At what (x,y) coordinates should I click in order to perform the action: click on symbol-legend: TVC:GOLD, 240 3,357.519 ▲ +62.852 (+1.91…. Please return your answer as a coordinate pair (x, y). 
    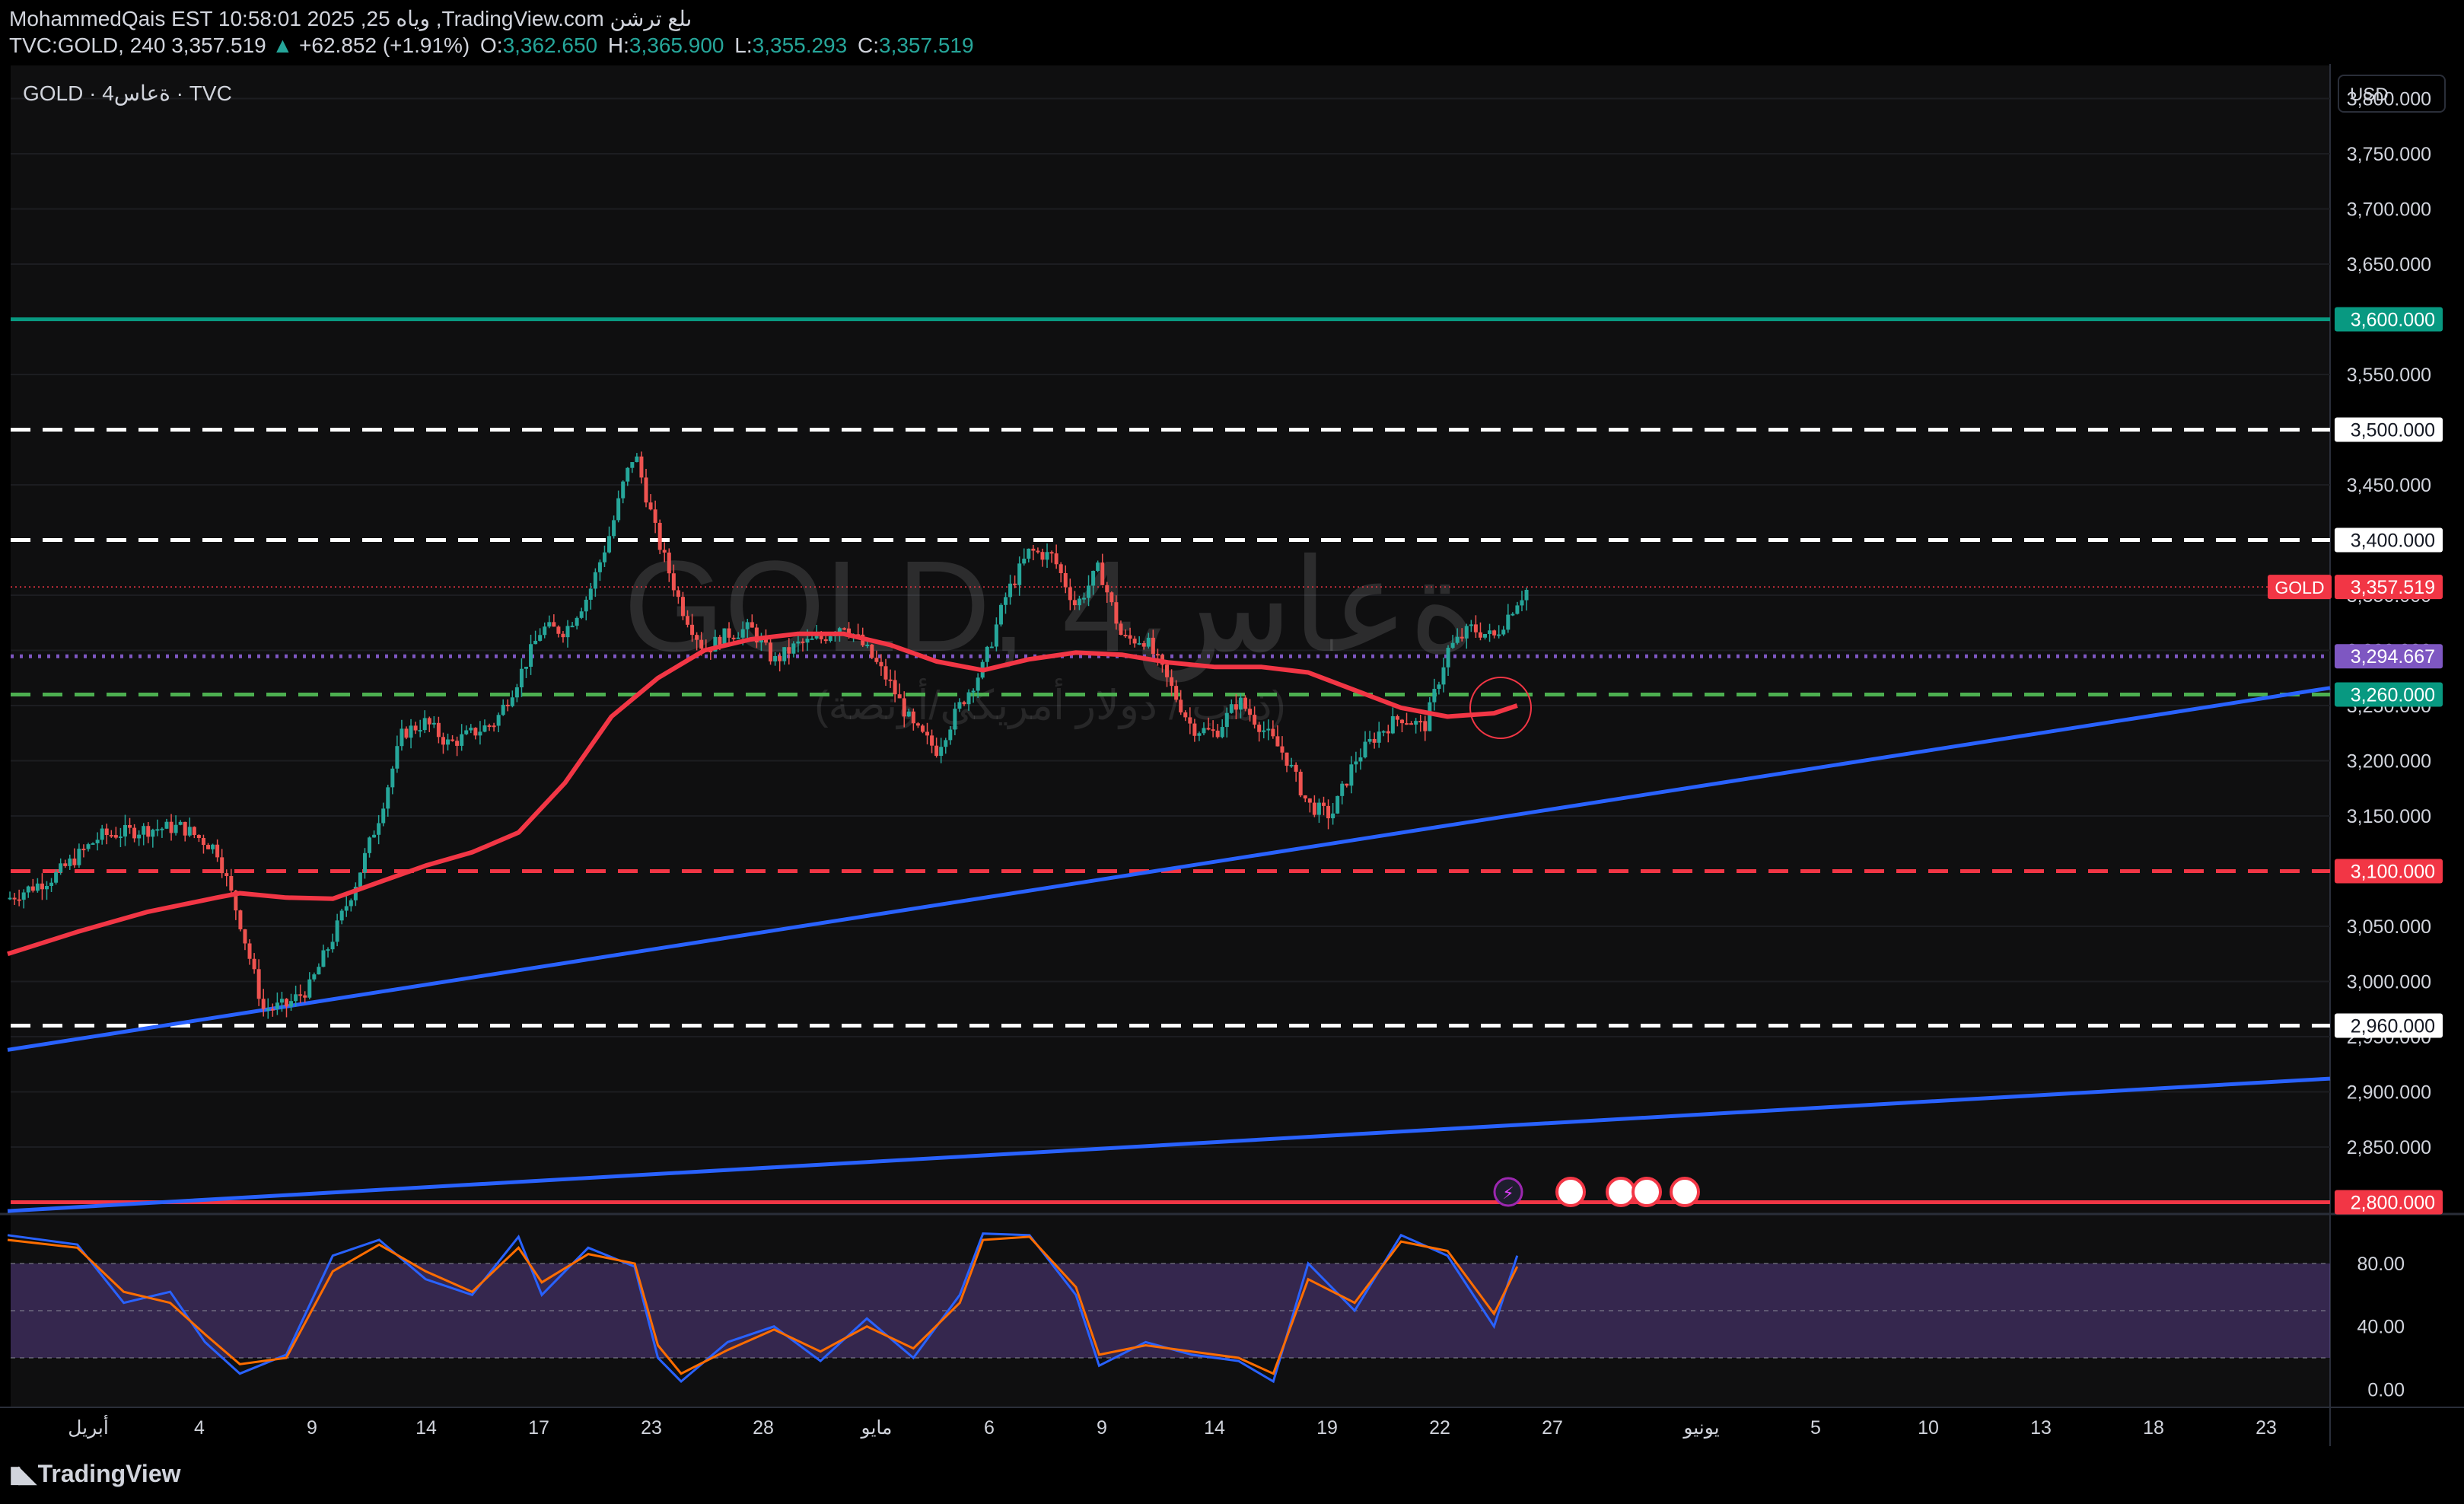
    Looking at the image, I should click on (491, 45).